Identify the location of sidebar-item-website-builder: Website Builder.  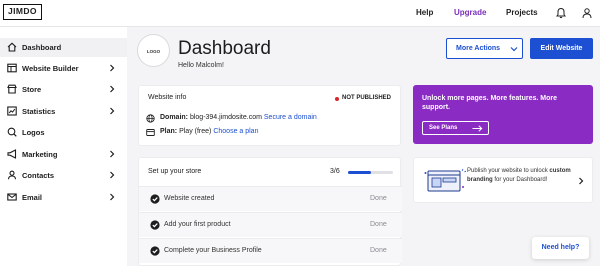
(63, 68).